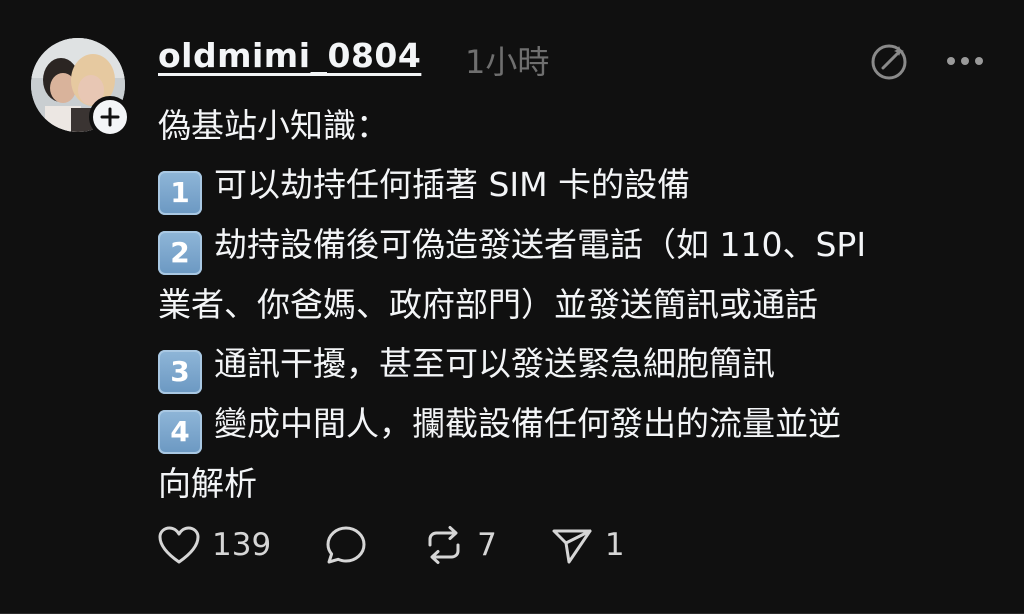  Describe the element at coordinates (488, 304) in the screenshot. I see `list-item-continuation: 業者、你爸媽、政府部門）並發送簡訊或通話` at that location.